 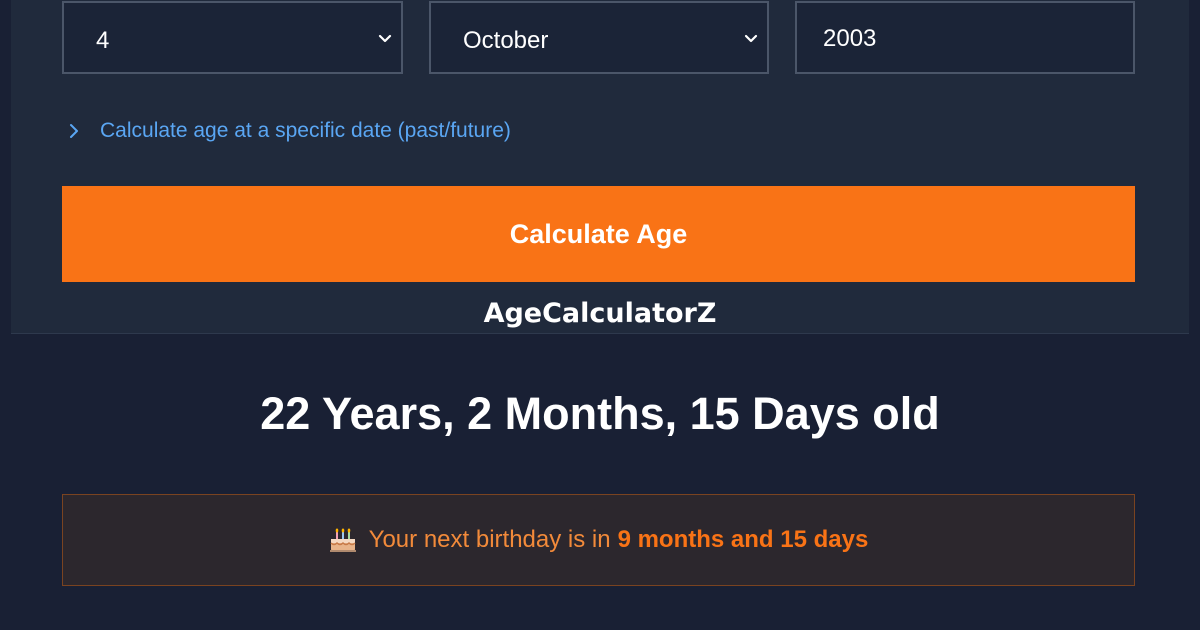 What do you see at coordinates (850, 38) in the screenshot?
I see `year-input-value: 2003` at bounding box center [850, 38].